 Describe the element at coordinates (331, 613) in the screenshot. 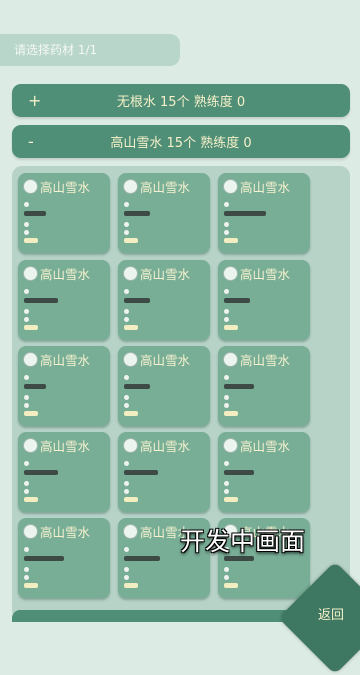

I see `back-label: 返回` at that location.